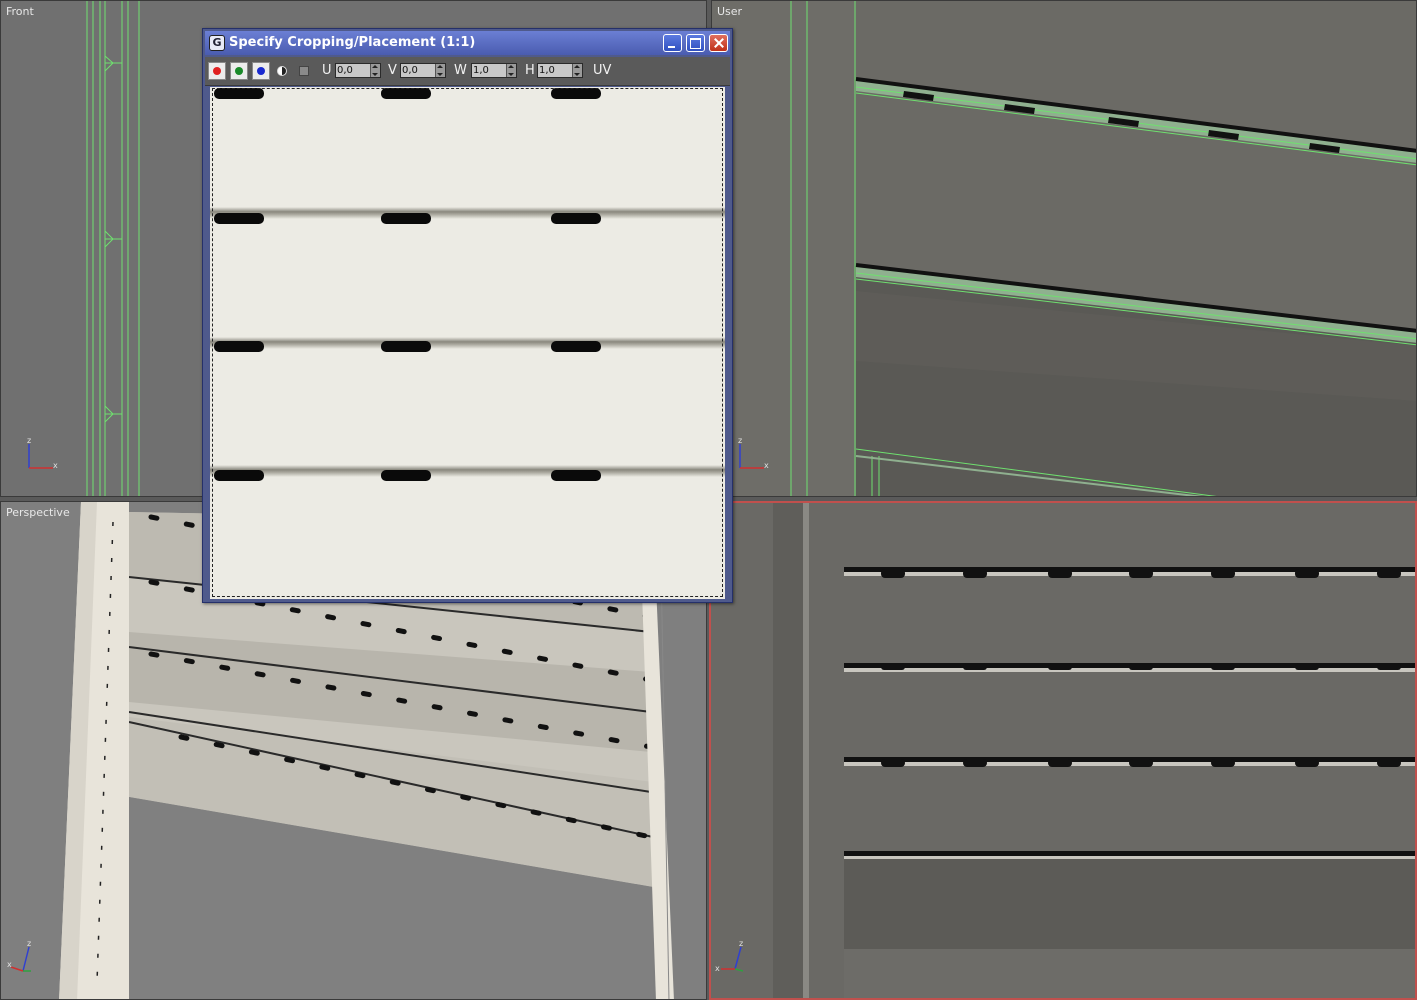  What do you see at coordinates (530, 70) in the screenshot?
I see `h-label: H` at bounding box center [530, 70].